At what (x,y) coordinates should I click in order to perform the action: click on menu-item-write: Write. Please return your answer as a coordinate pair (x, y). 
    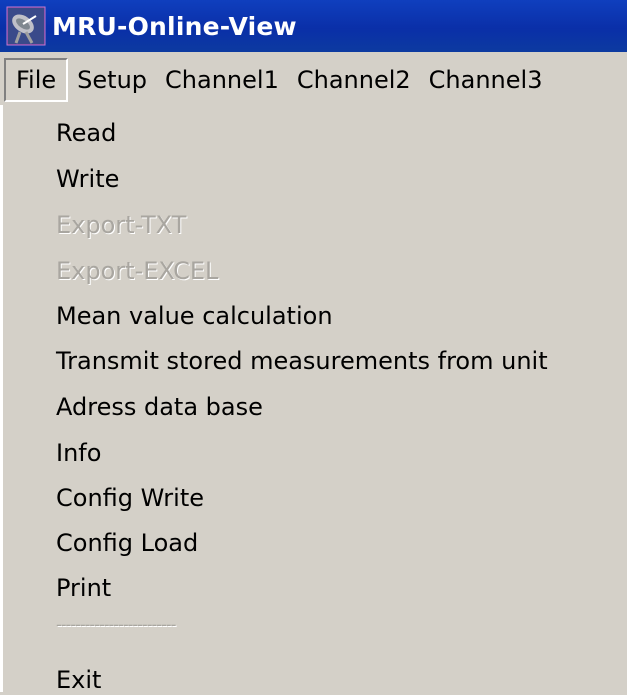
    Looking at the image, I should click on (87, 179).